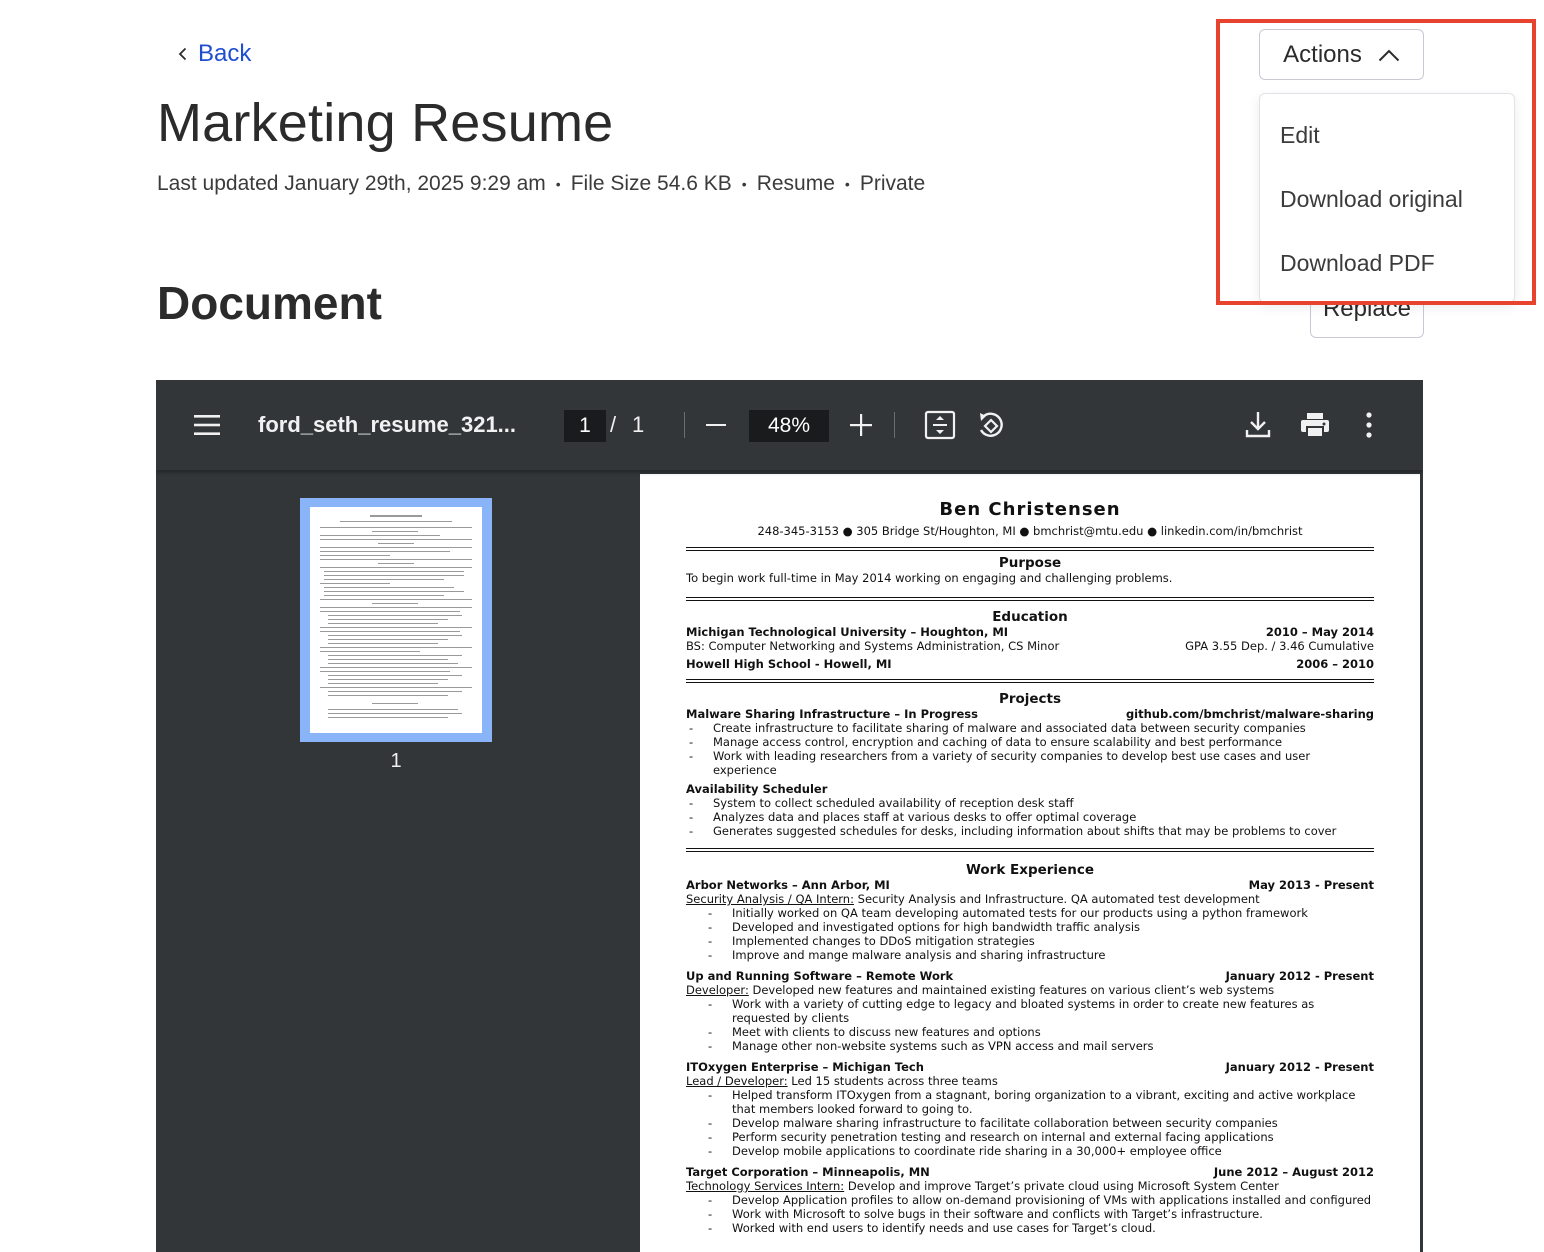 Image resolution: width=1544 pixels, height=1252 pixels. Describe the element at coordinates (1249, 714) in the screenshot. I see `project-link: github.com/bmchrist/malware-sharing` at that location.